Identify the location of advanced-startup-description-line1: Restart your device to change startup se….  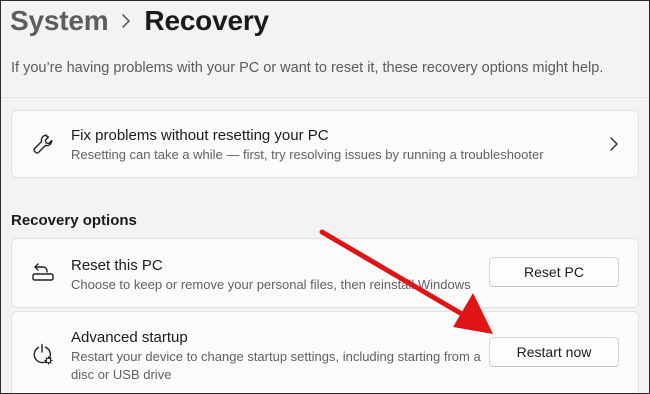
(276, 356).